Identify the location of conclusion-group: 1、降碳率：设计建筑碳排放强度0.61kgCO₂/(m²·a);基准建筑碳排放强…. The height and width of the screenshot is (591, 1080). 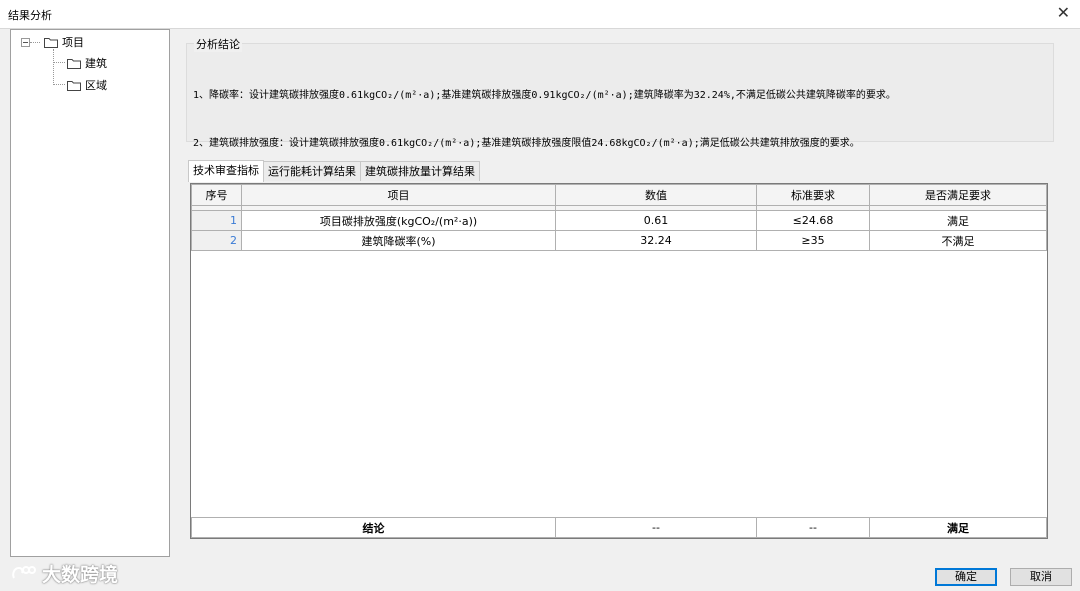
(620, 96).